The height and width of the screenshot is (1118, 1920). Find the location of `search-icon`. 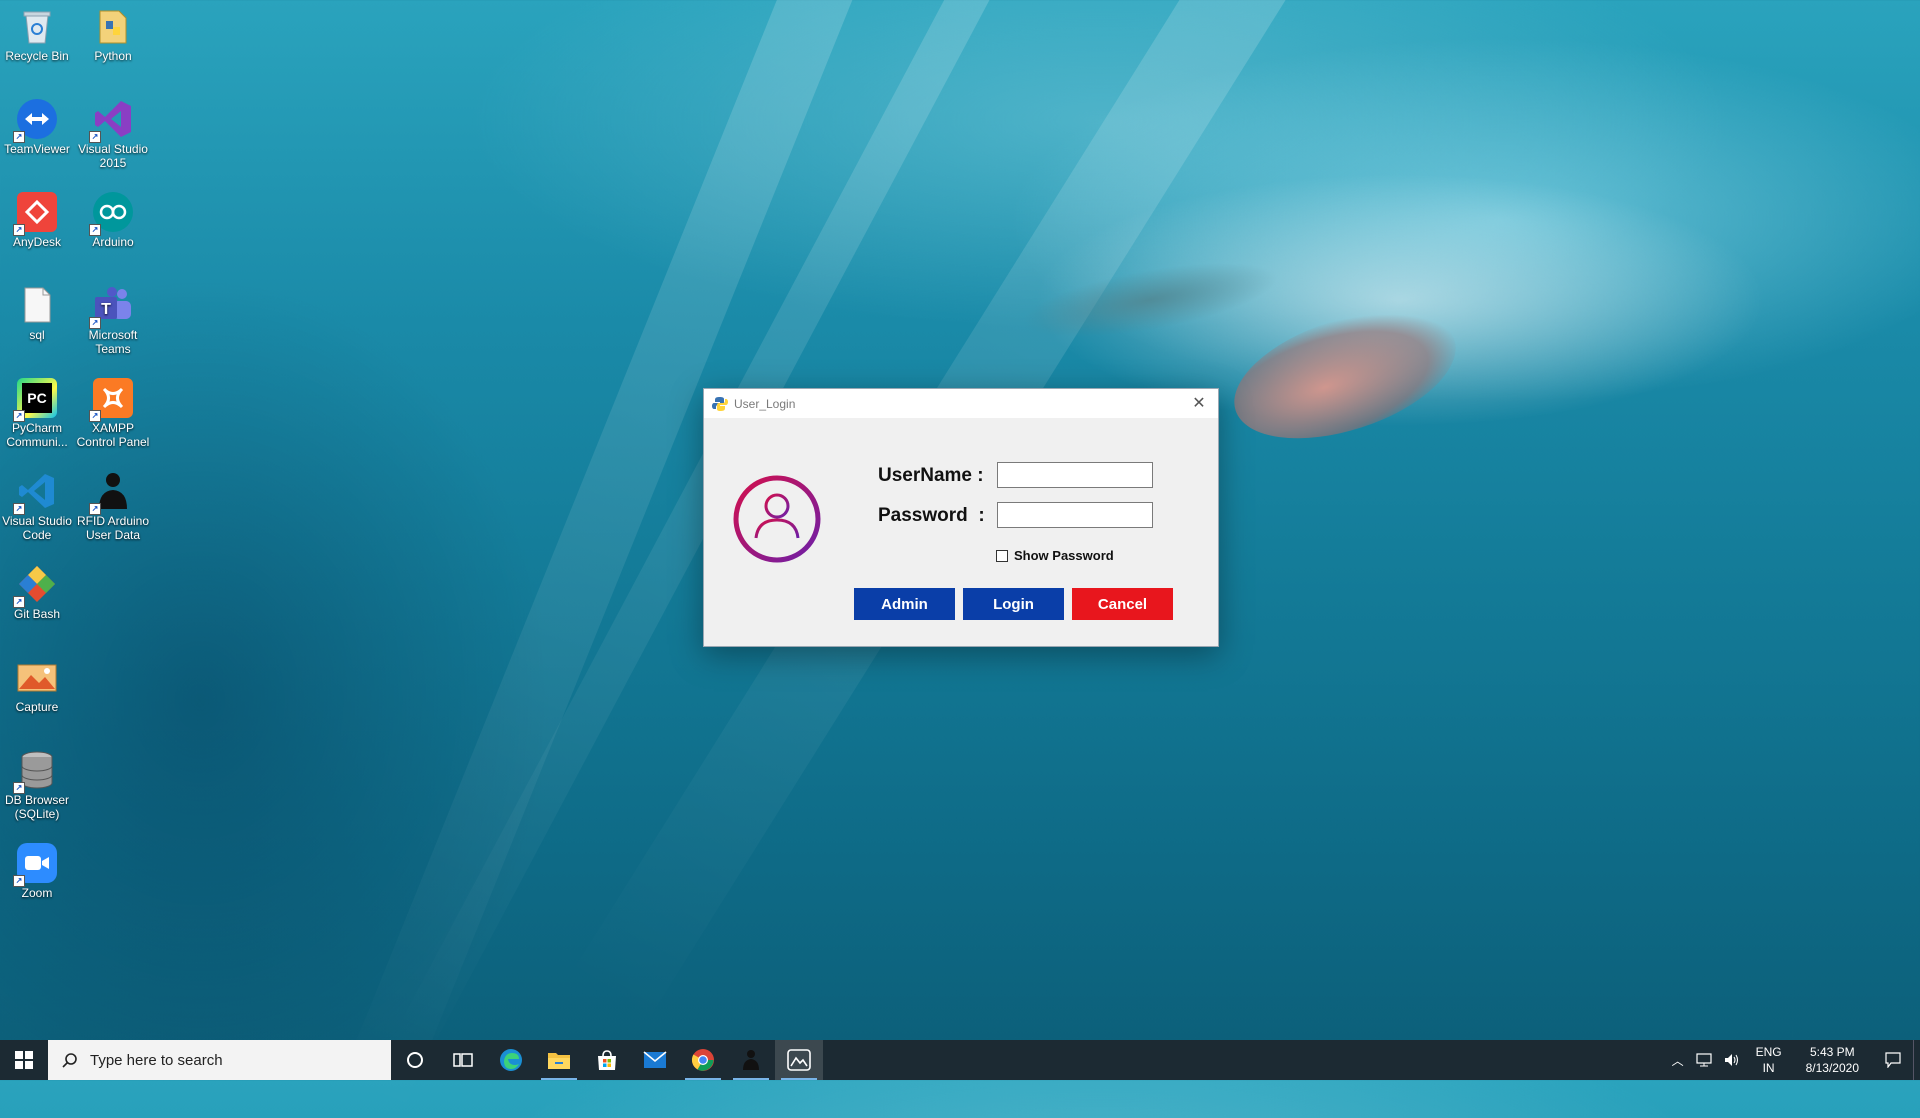

search-icon is located at coordinates (69, 1060).